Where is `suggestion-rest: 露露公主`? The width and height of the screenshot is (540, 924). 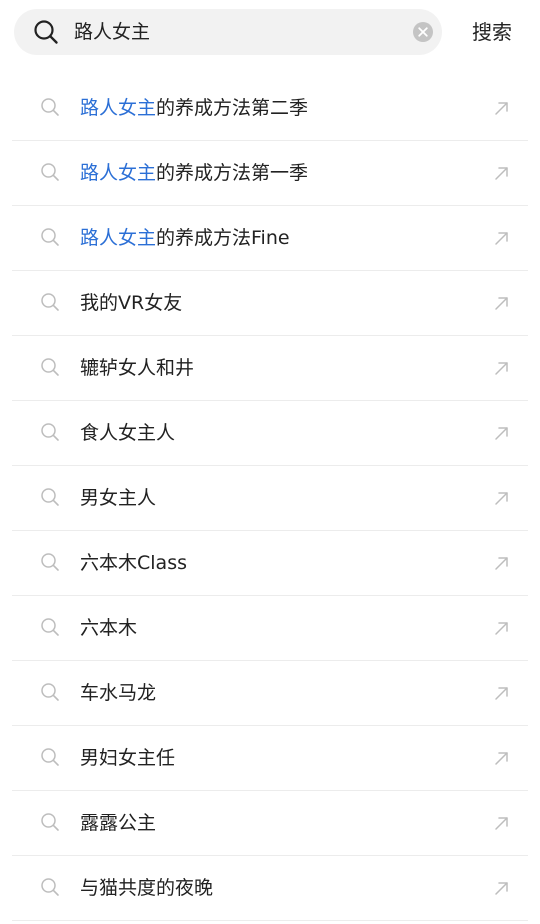 suggestion-rest: 露露公主 is located at coordinates (118, 823).